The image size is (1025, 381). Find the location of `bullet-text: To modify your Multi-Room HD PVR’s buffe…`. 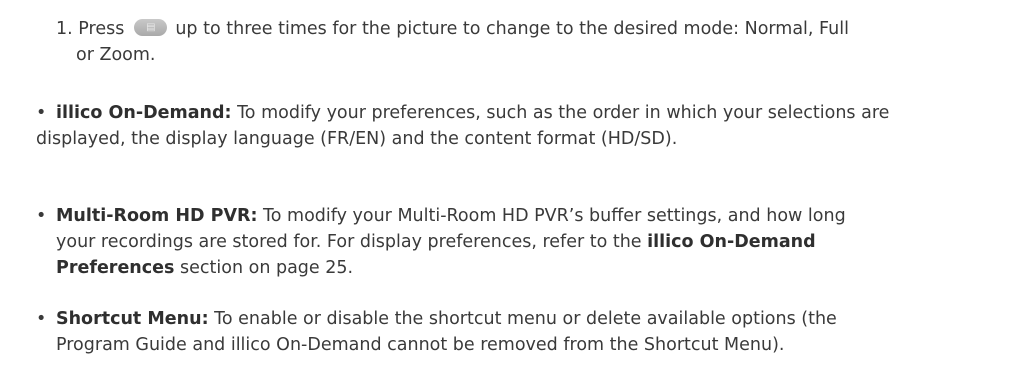

bullet-text: To modify your Multi-Room HD PVR’s buffe… is located at coordinates (554, 216).